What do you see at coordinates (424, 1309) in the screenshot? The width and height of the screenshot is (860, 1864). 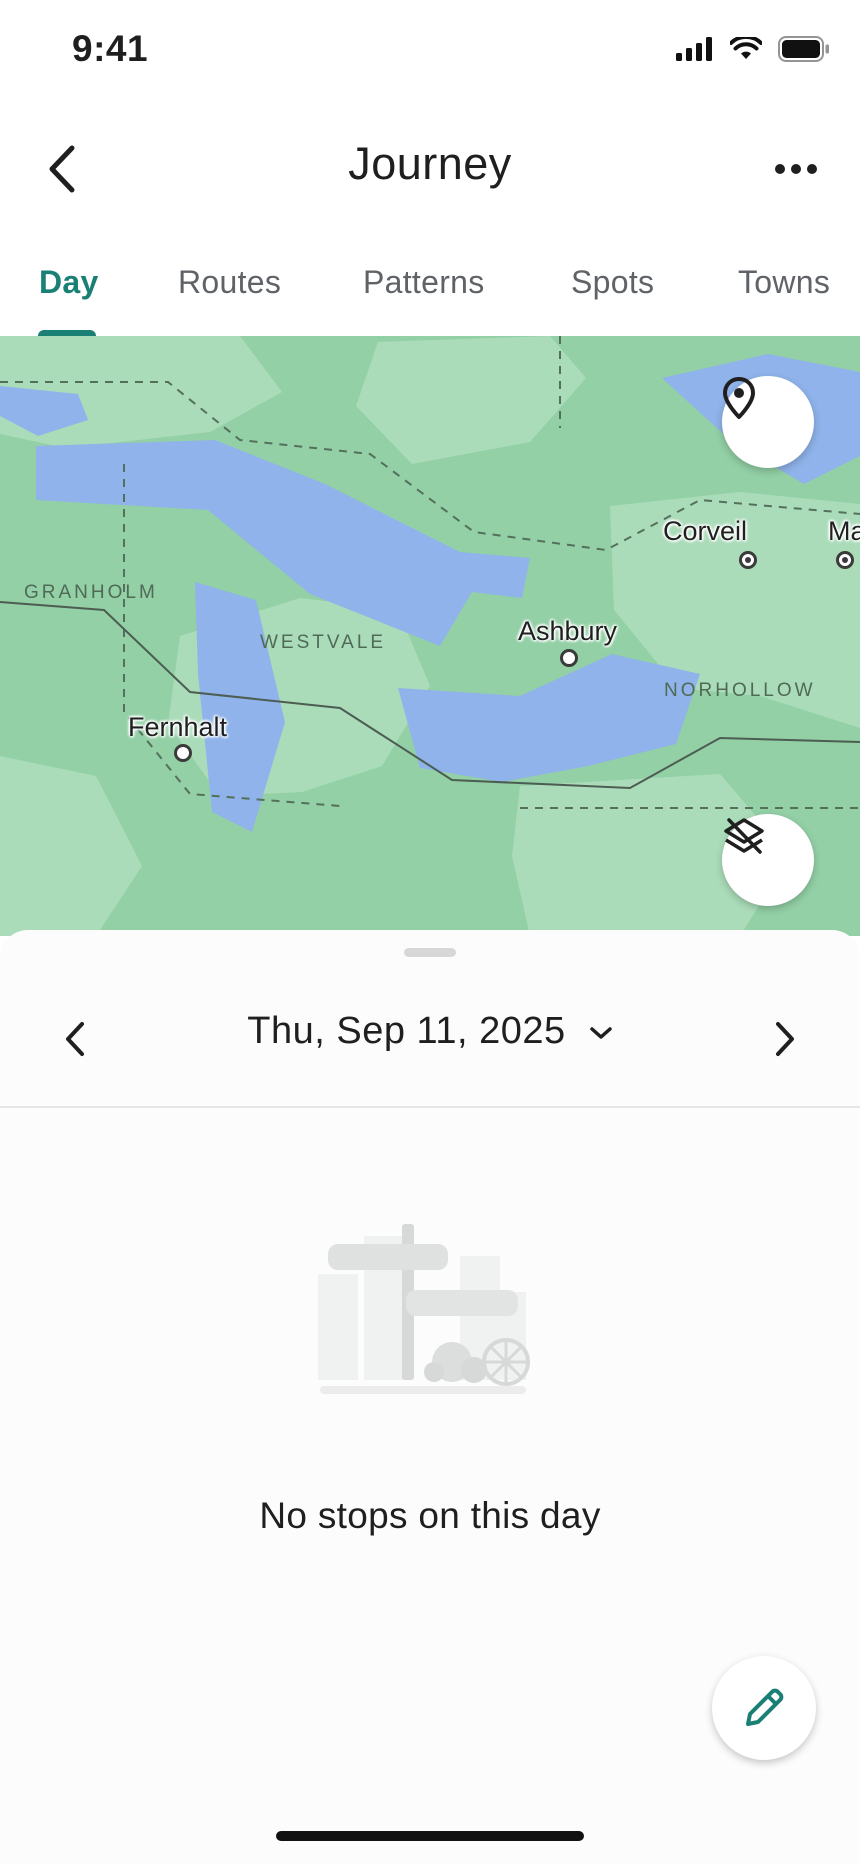 I see `signpost-illustration-icon` at bounding box center [424, 1309].